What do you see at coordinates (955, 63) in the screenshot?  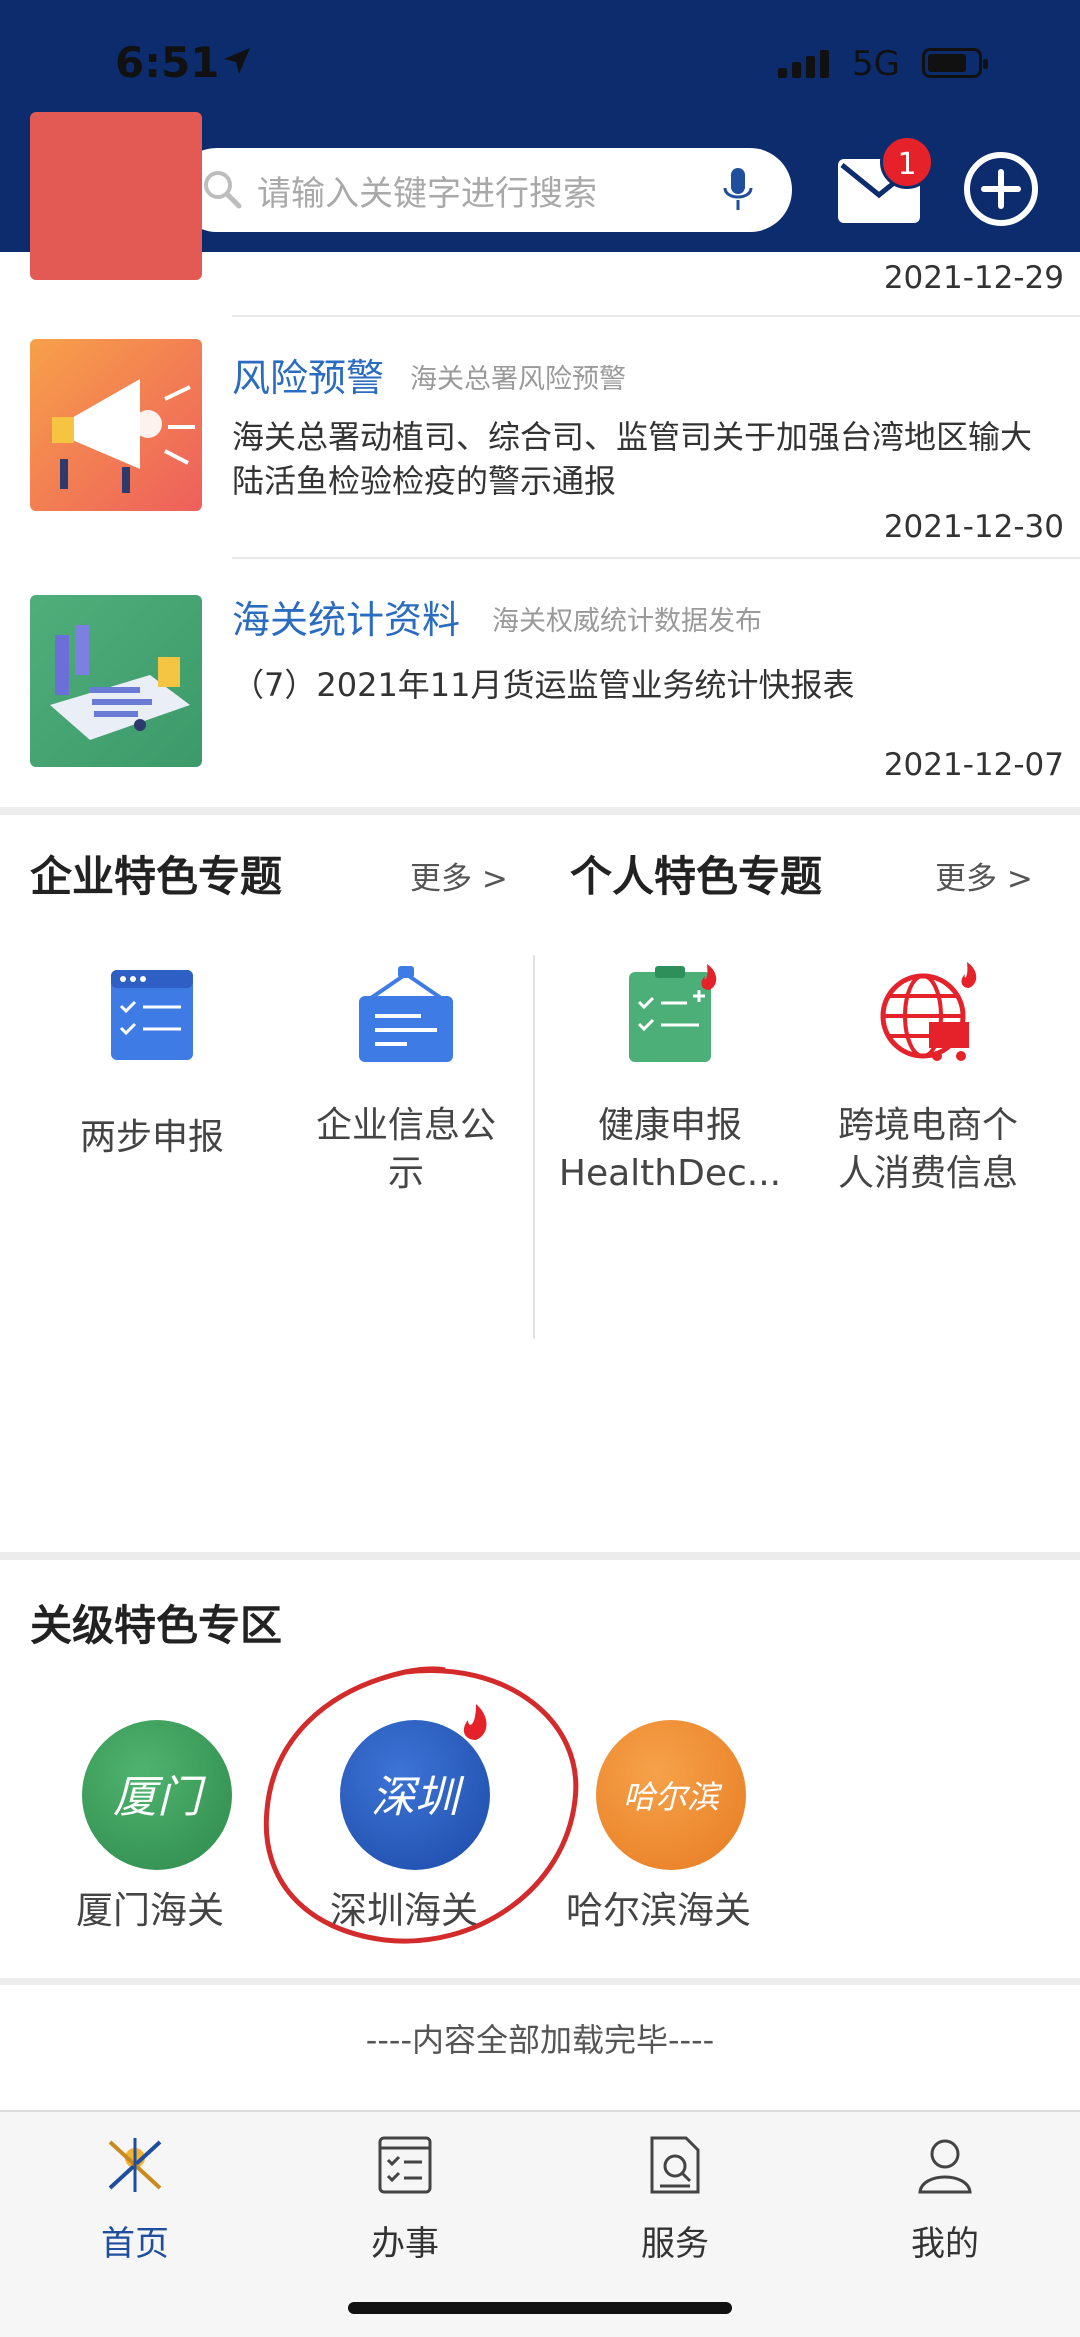 I see `battery-icon` at bounding box center [955, 63].